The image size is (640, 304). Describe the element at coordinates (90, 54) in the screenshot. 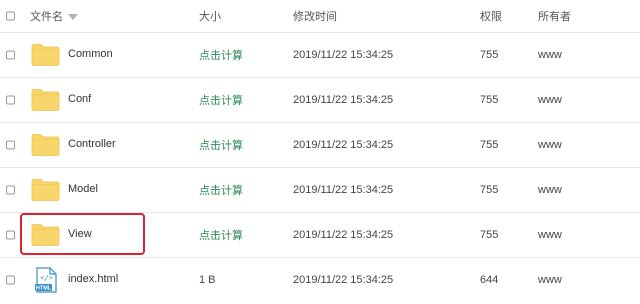

I see `file-name: Common` at that location.